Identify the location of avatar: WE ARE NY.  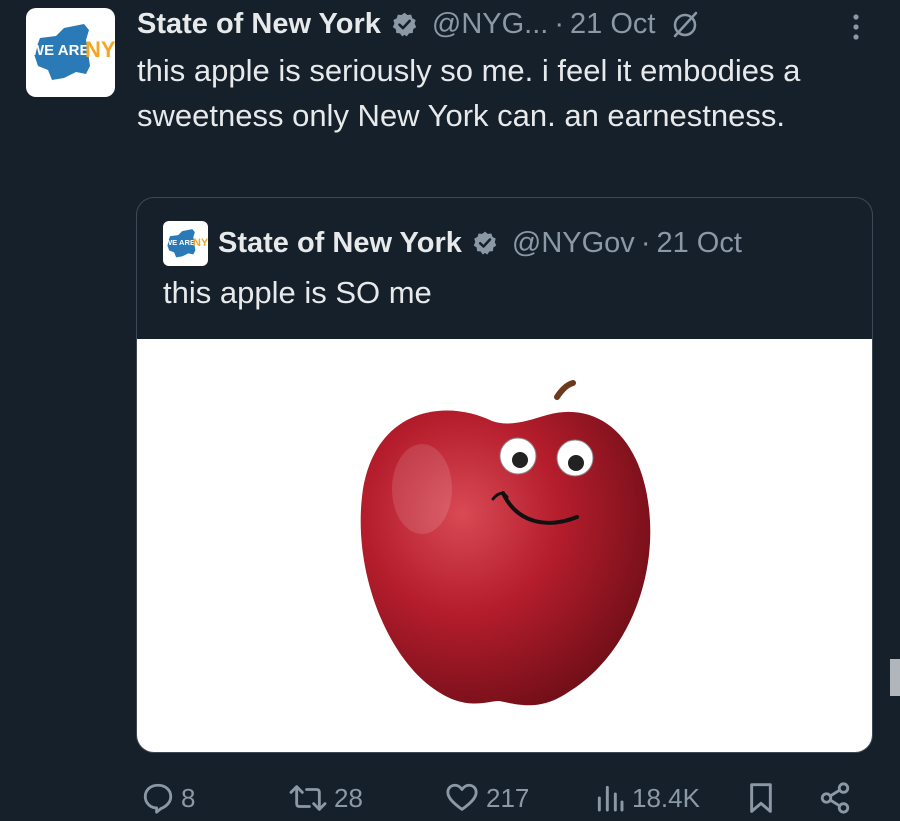
(70, 52).